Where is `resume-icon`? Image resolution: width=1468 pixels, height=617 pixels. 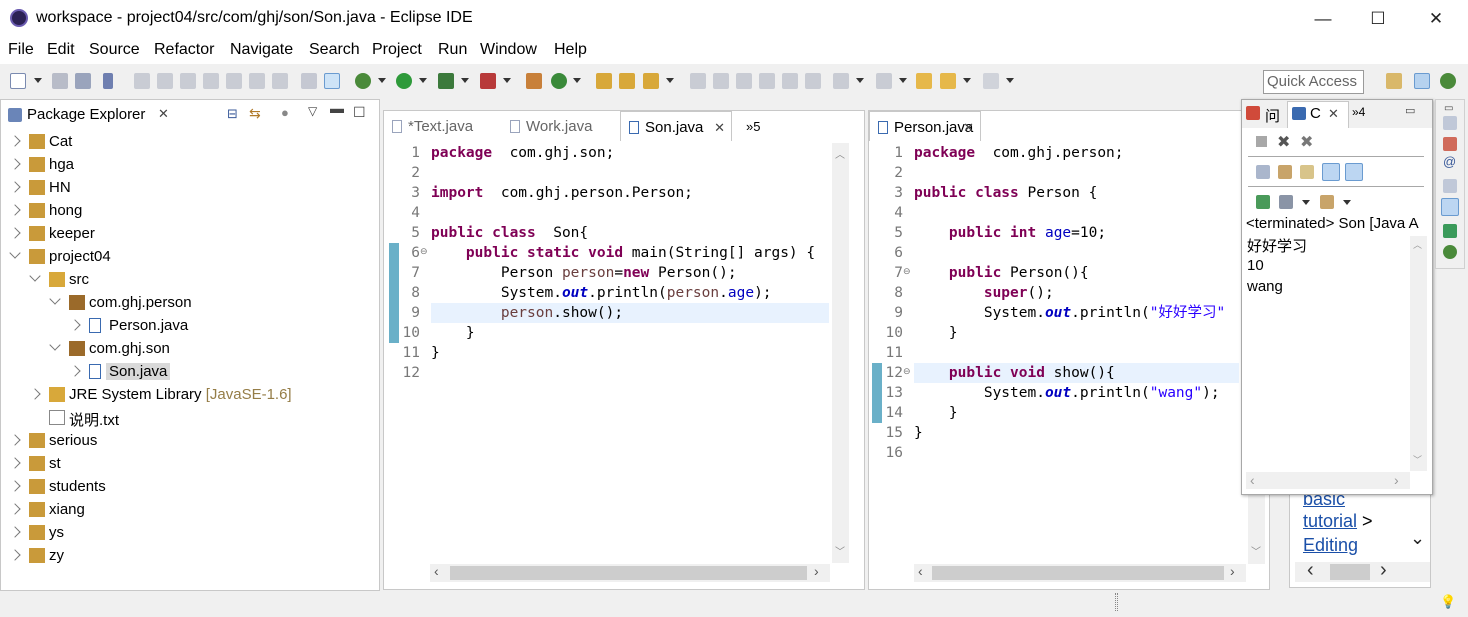 resume-icon is located at coordinates (142, 81).